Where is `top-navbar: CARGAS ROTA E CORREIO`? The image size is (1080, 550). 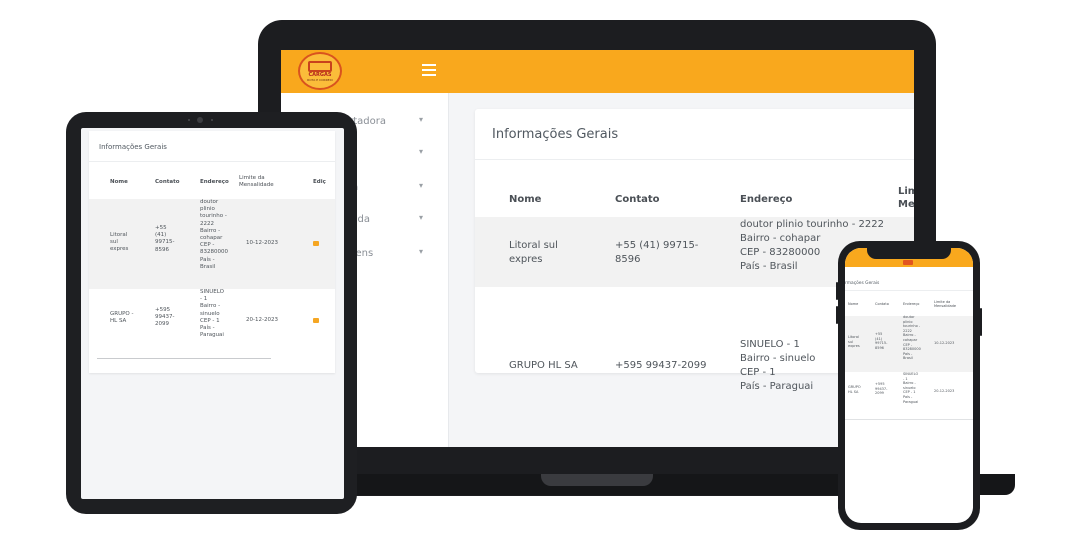 top-navbar: CARGAS ROTA E CORREIO is located at coordinates (597, 71).